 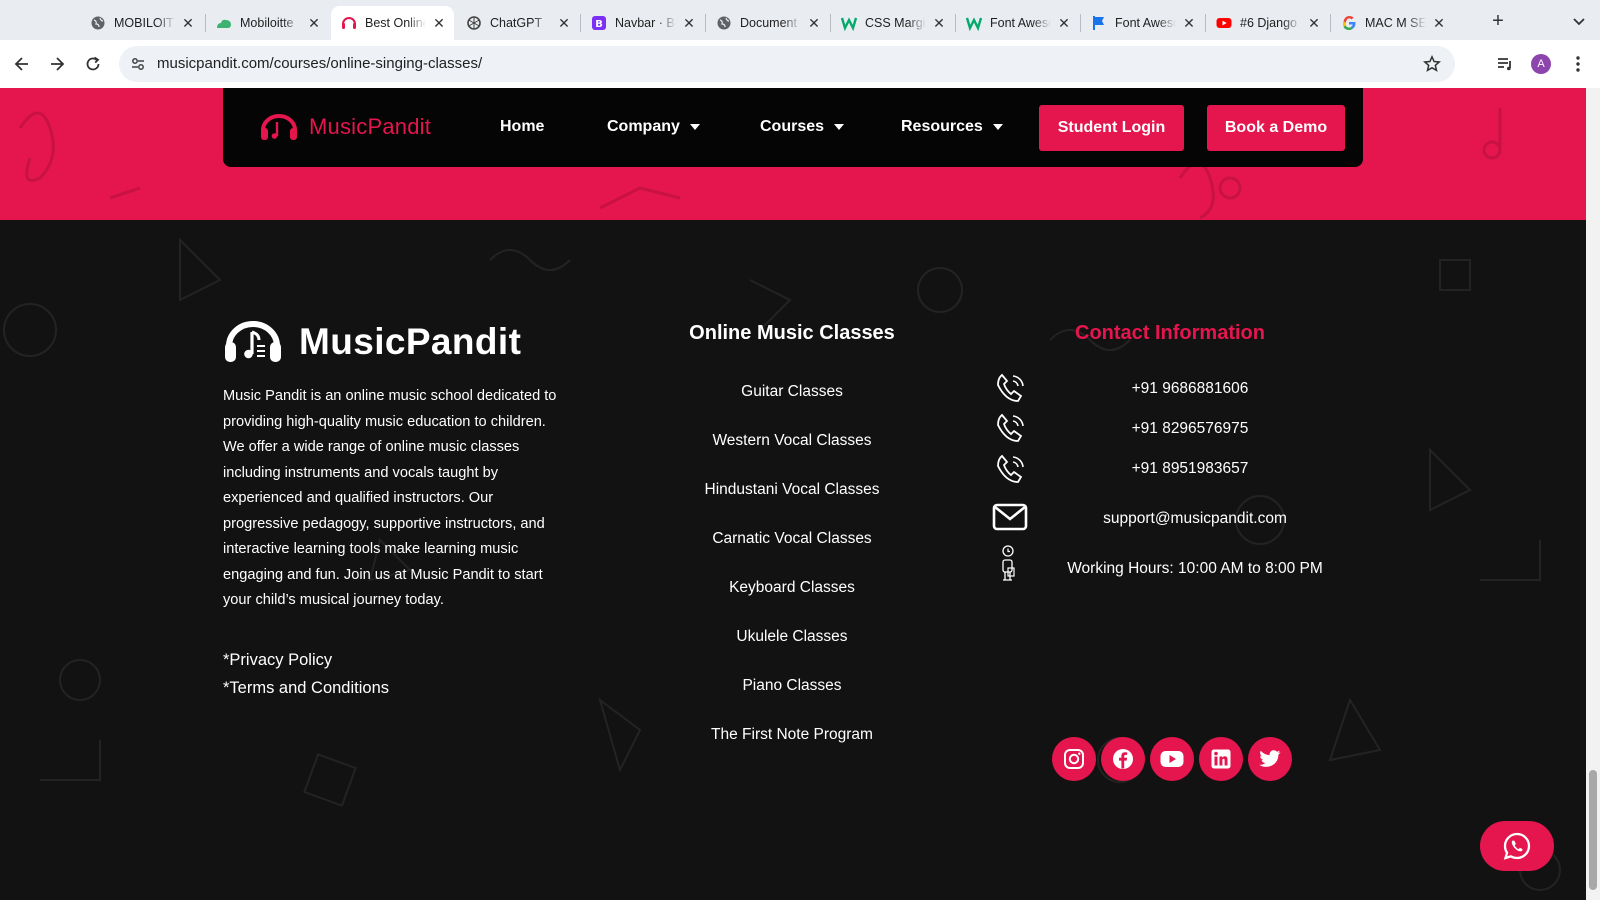 What do you see at coordinates (1395, 23) in the screenshot?
I see `tab-title: MAC M SERIES` at bounding box center [1395, 23].